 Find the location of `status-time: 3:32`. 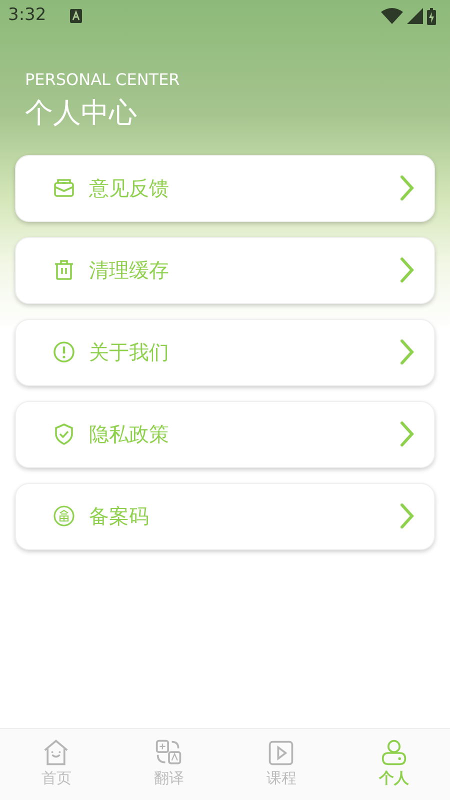

status-time: 3:32 is located at coordinates (27, 16).